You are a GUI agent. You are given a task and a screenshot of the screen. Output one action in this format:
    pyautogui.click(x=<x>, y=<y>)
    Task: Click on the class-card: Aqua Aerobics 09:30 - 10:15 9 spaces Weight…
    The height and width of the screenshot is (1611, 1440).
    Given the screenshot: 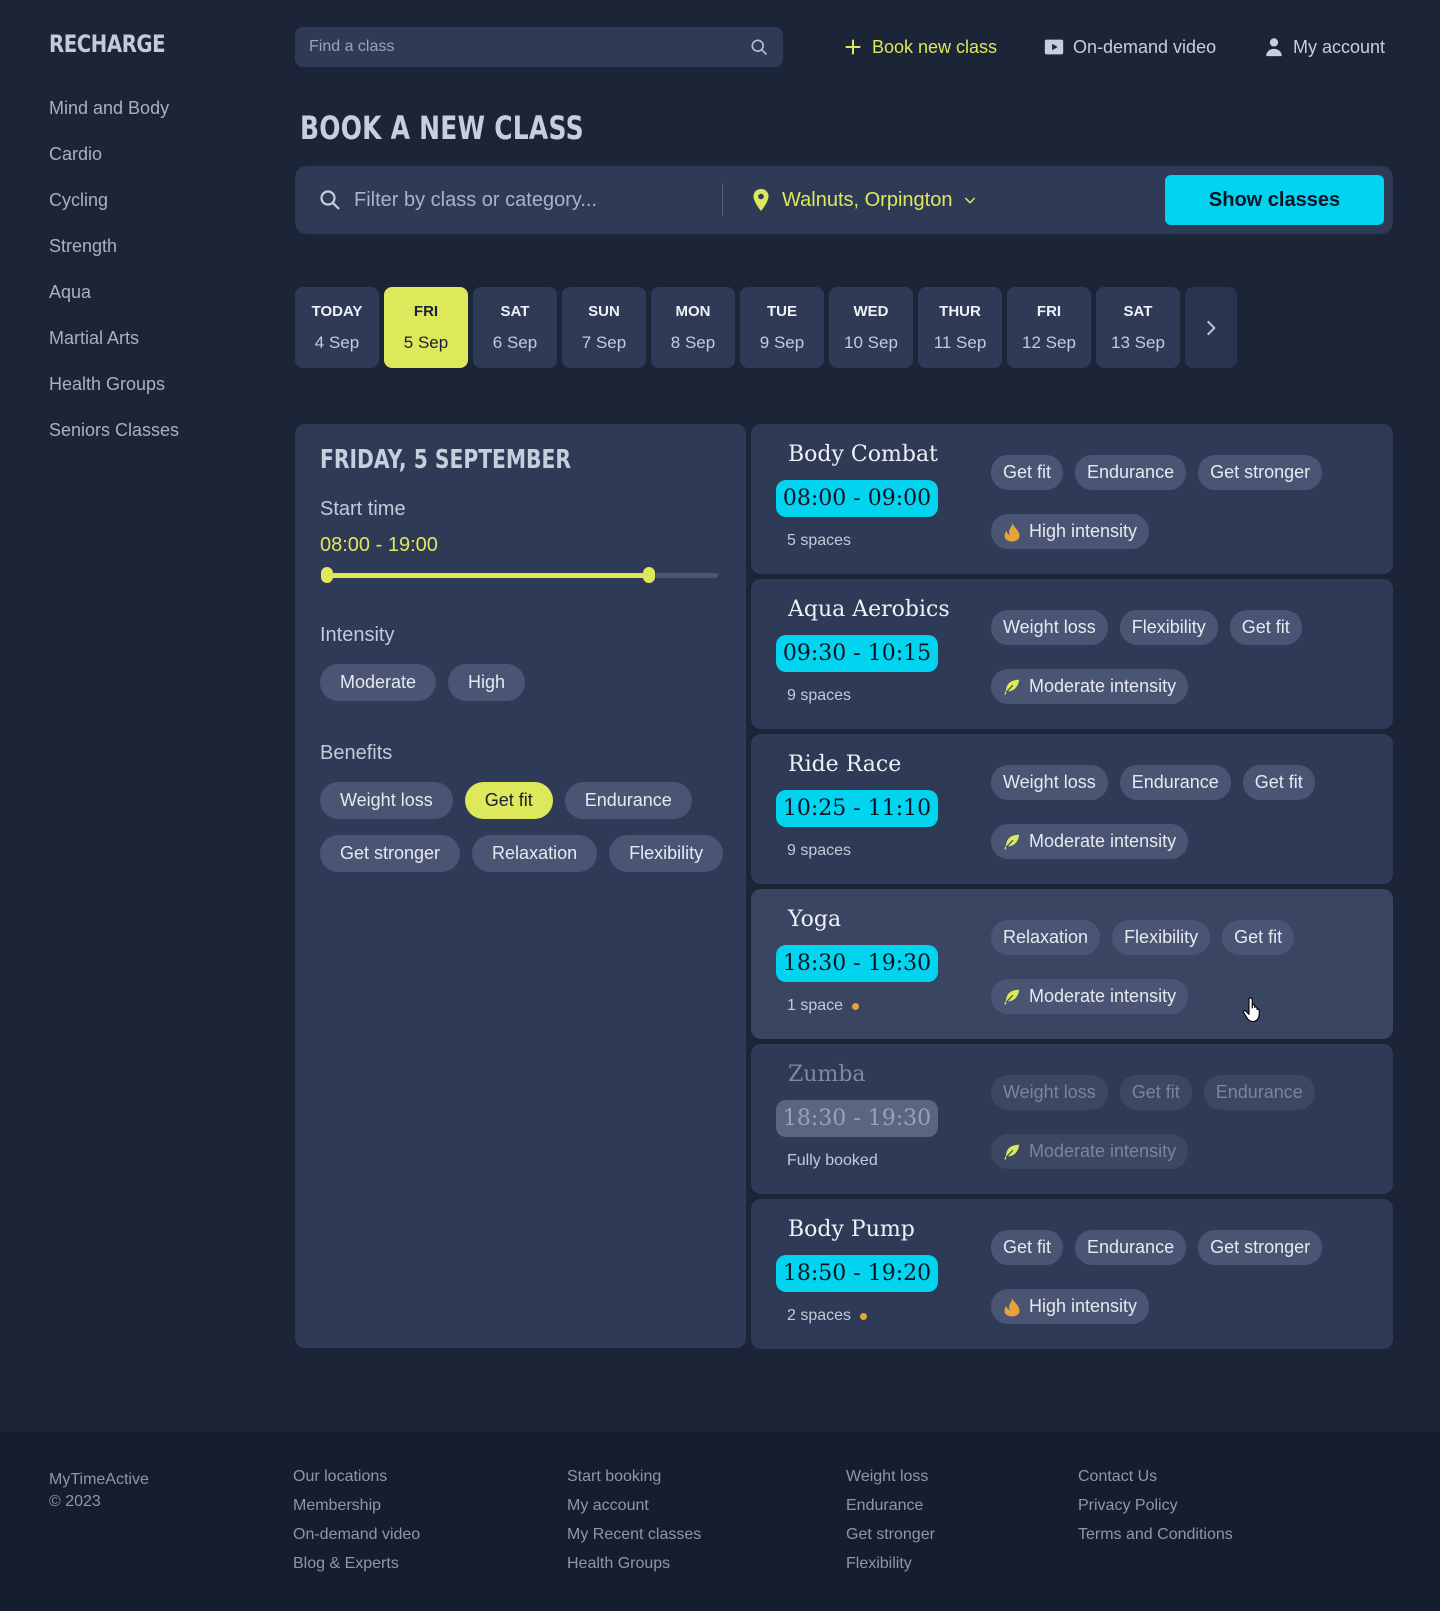 What is the action you would take?
    pyautogui.click(x=1072, y=654)
    